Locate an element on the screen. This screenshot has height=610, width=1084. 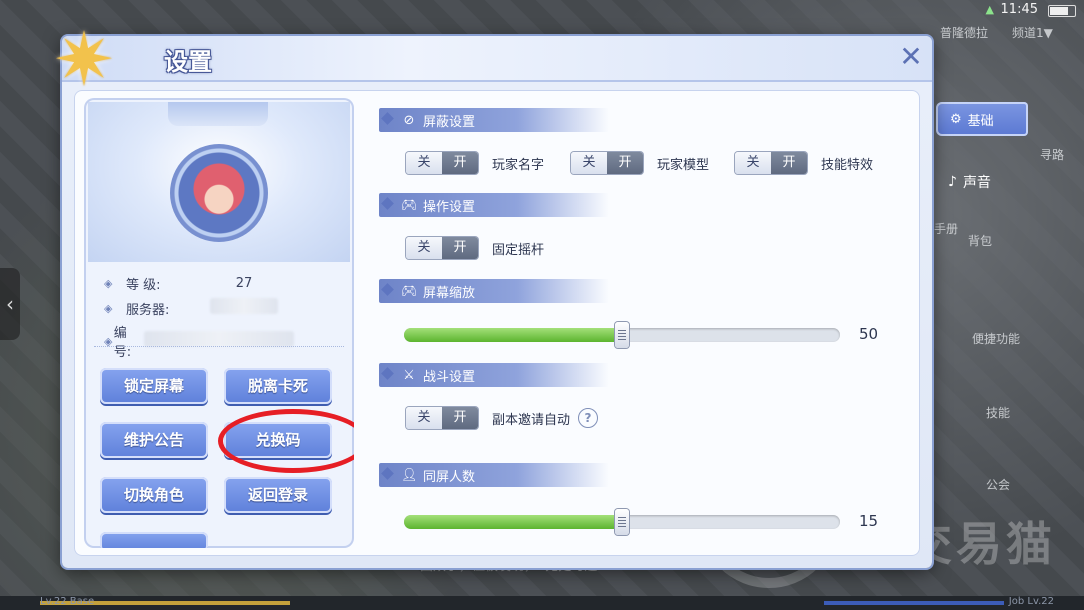
screen-zoom-slider is located at coordinates (622, 335).